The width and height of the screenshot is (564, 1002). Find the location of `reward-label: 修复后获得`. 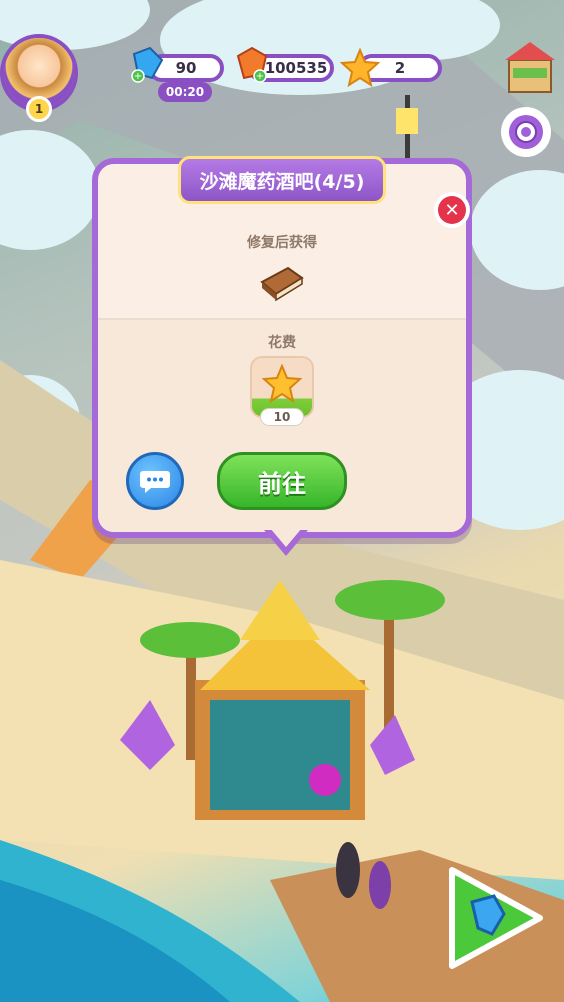

reward-label: 修复后获得 is located at coordinates (282, 243).